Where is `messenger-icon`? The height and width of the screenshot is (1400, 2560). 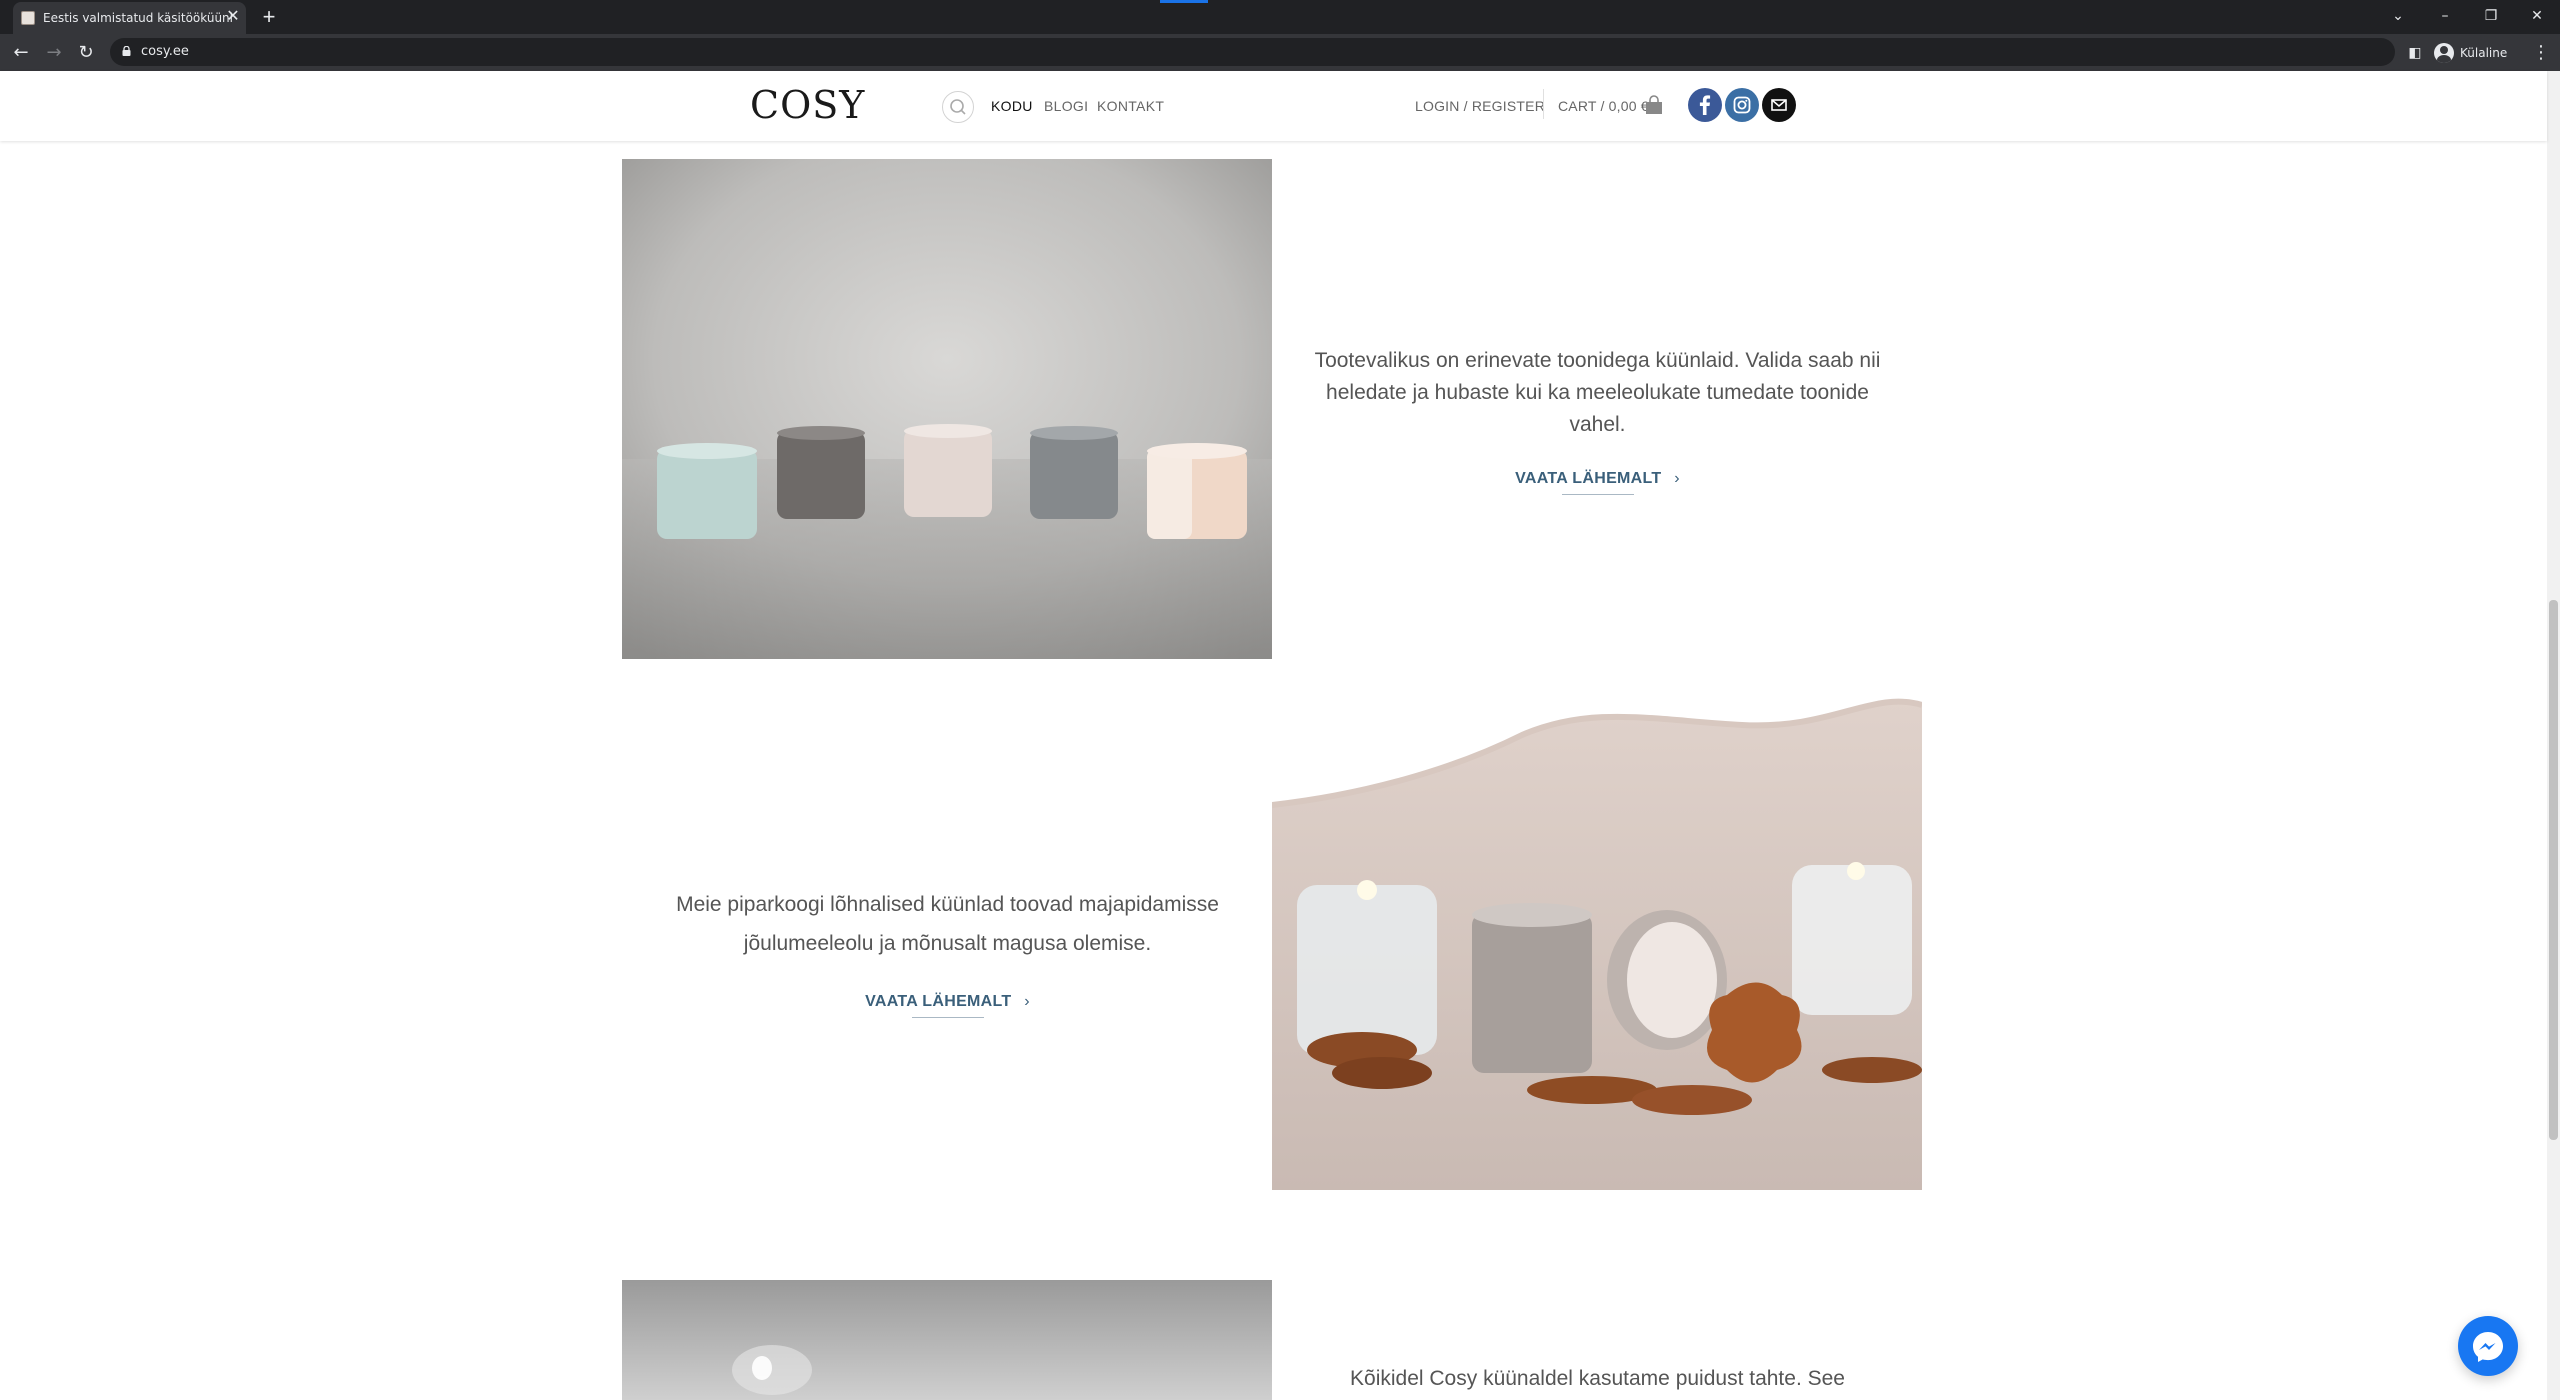 messenger-icon is located at coordinates (2488, 1347).